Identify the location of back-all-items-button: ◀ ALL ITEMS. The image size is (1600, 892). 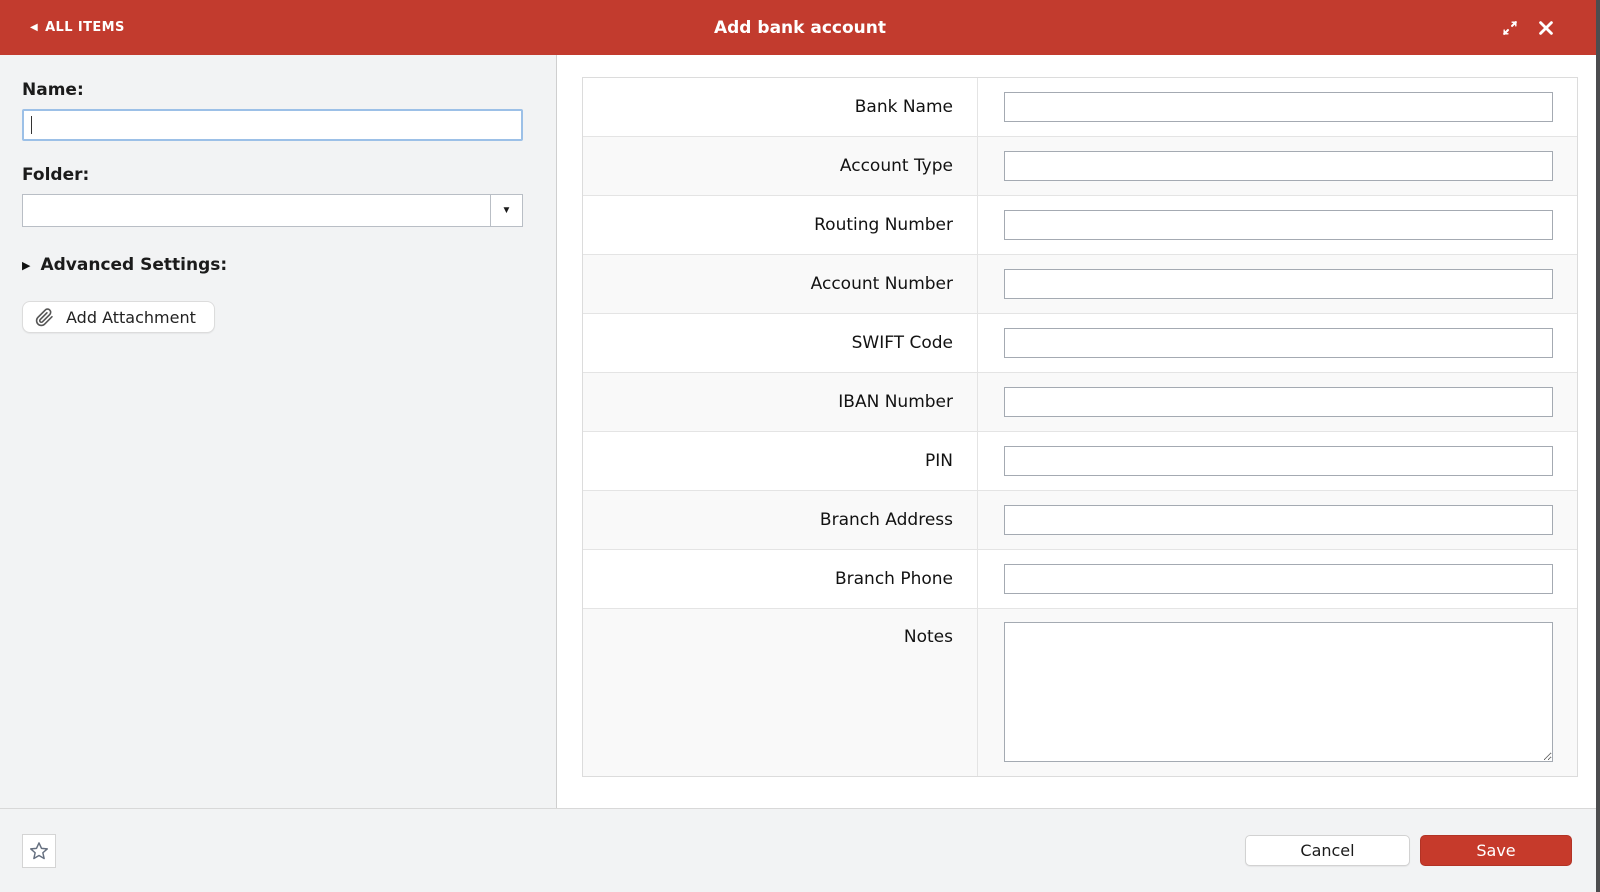
(77, 27).